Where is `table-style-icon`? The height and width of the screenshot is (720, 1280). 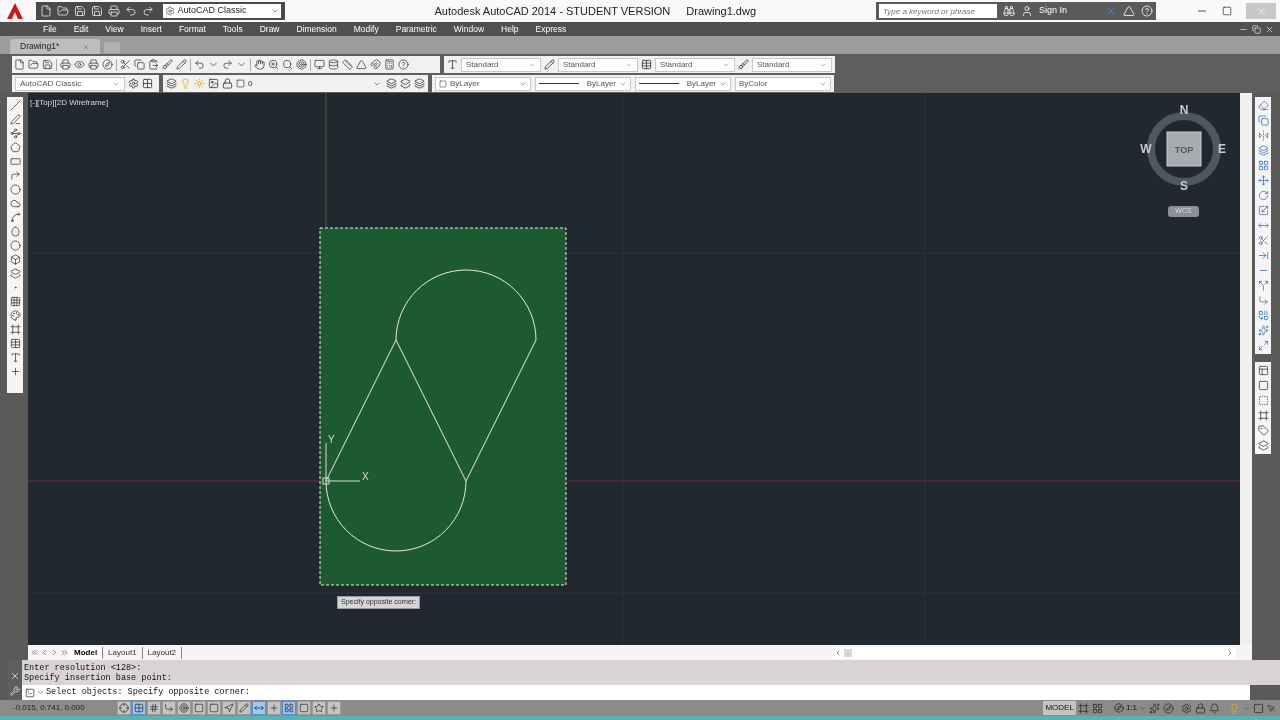
table-style-icon is located at coordinates (646, 64).